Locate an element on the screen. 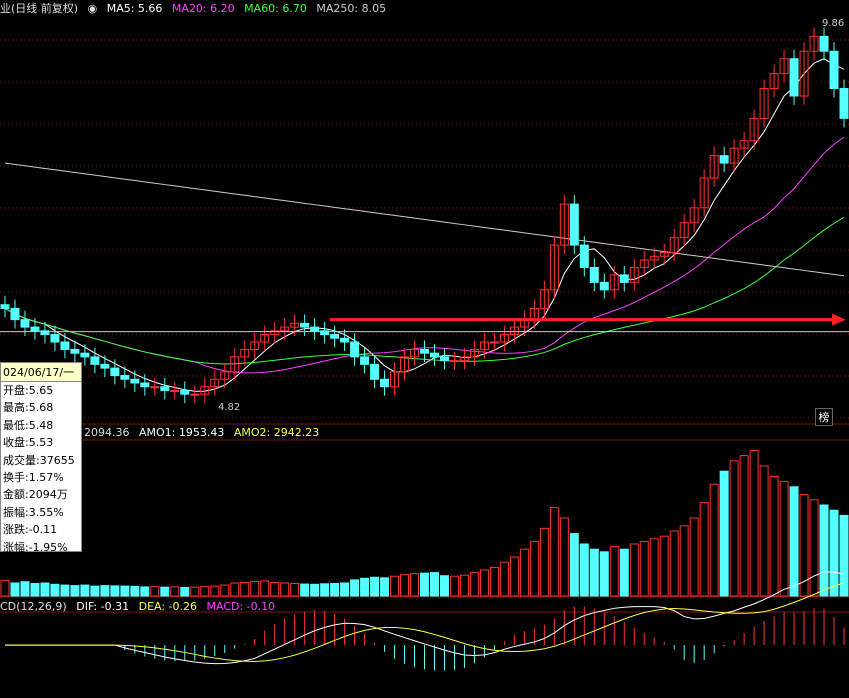 Image resolution: width=849 pixels, height=698 pixels. ma60-label: MA60: 6.70 is located at coordinates (275, 8).